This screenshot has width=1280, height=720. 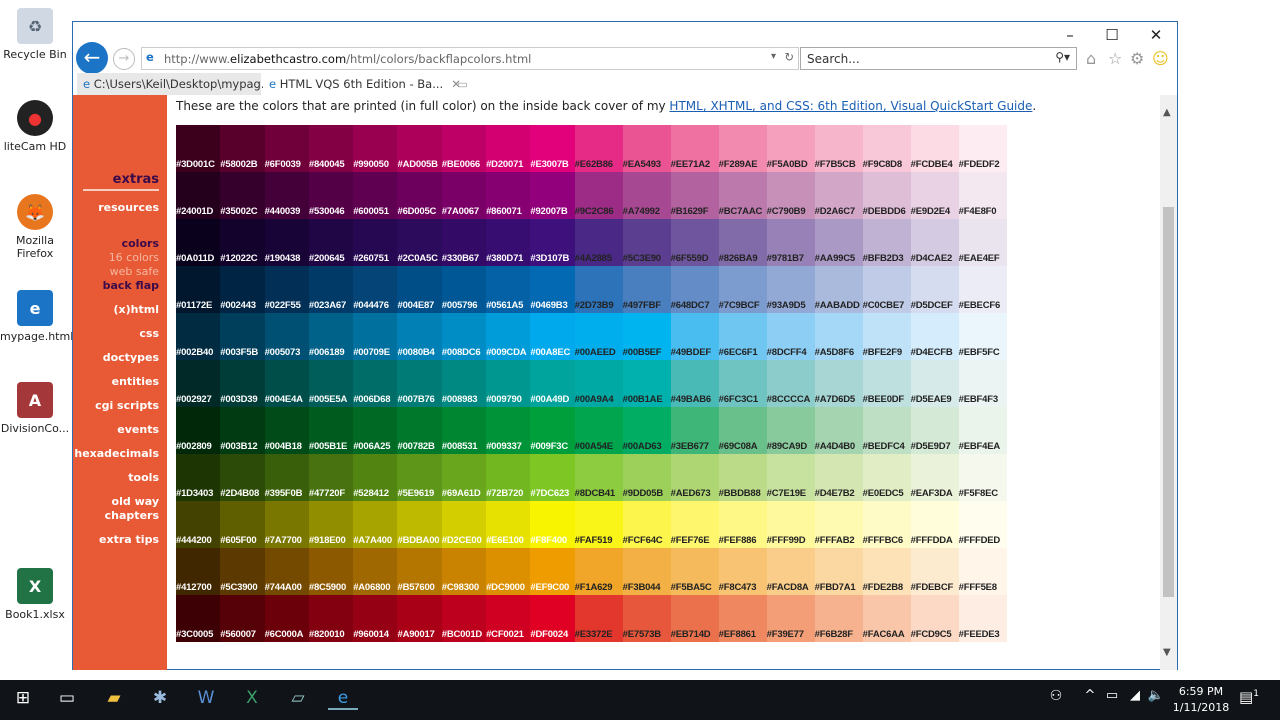 I want to click on swatch-hex-label: #00AD63, so click(x=642, y=446).